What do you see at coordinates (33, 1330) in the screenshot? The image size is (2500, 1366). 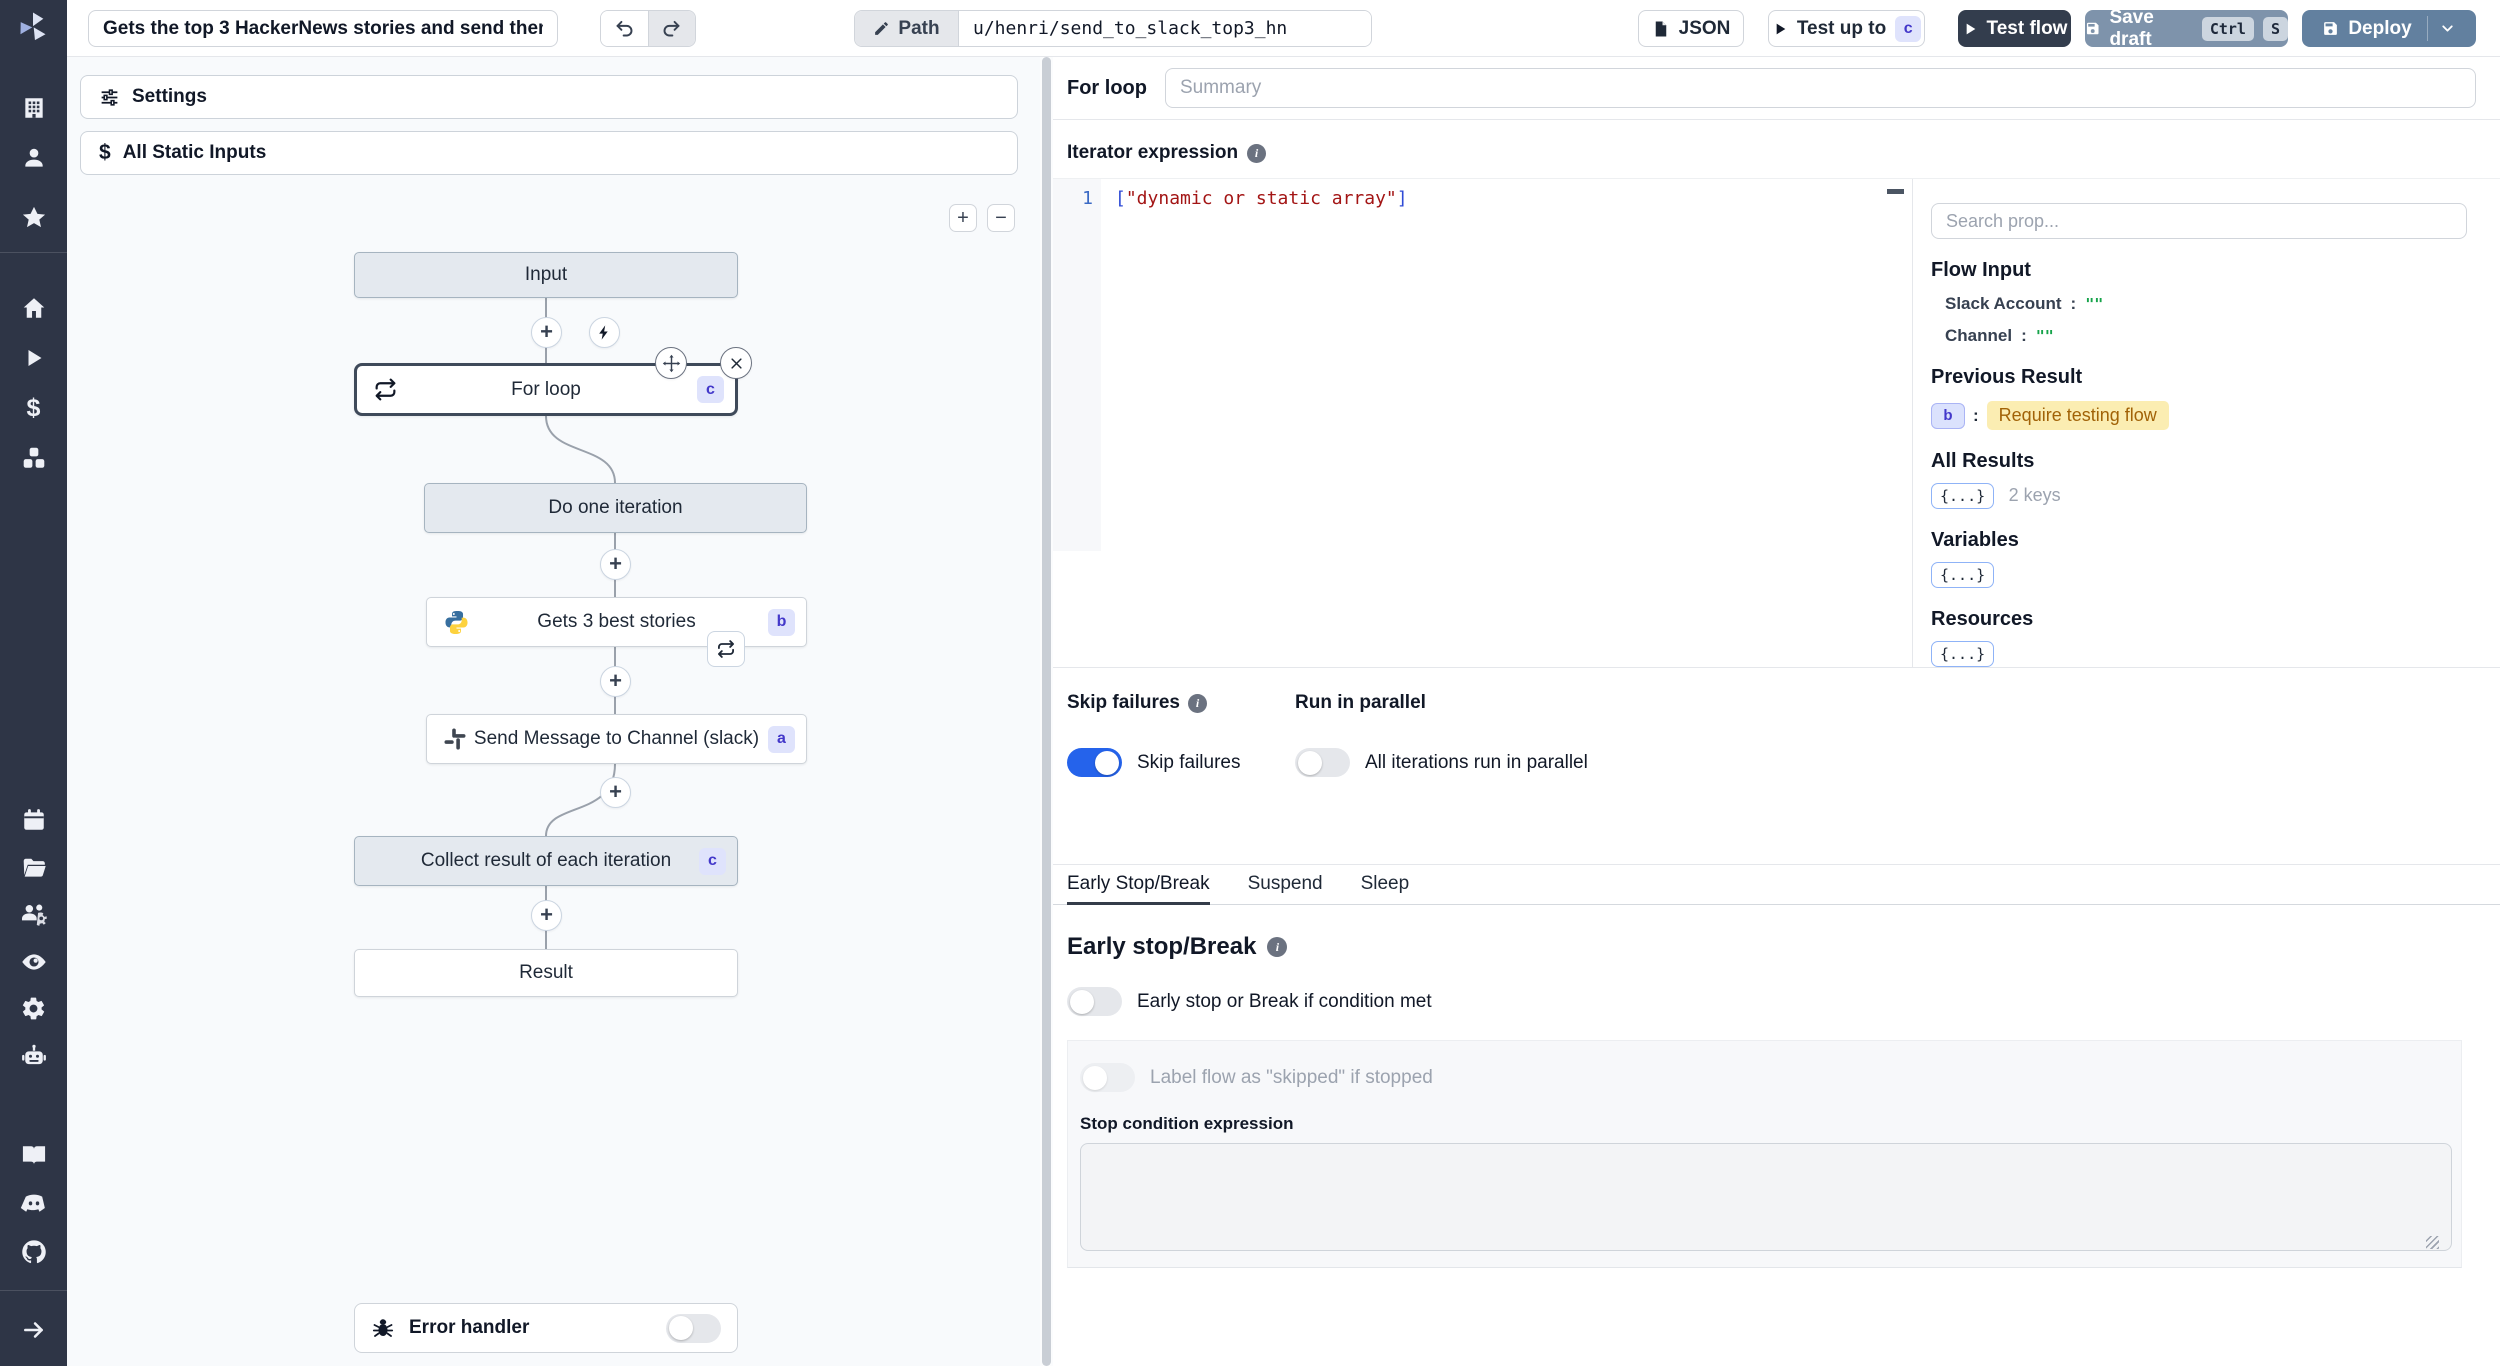 I see `collapse-sidebar-arrow-icon` at bounding box center [33, 1330].